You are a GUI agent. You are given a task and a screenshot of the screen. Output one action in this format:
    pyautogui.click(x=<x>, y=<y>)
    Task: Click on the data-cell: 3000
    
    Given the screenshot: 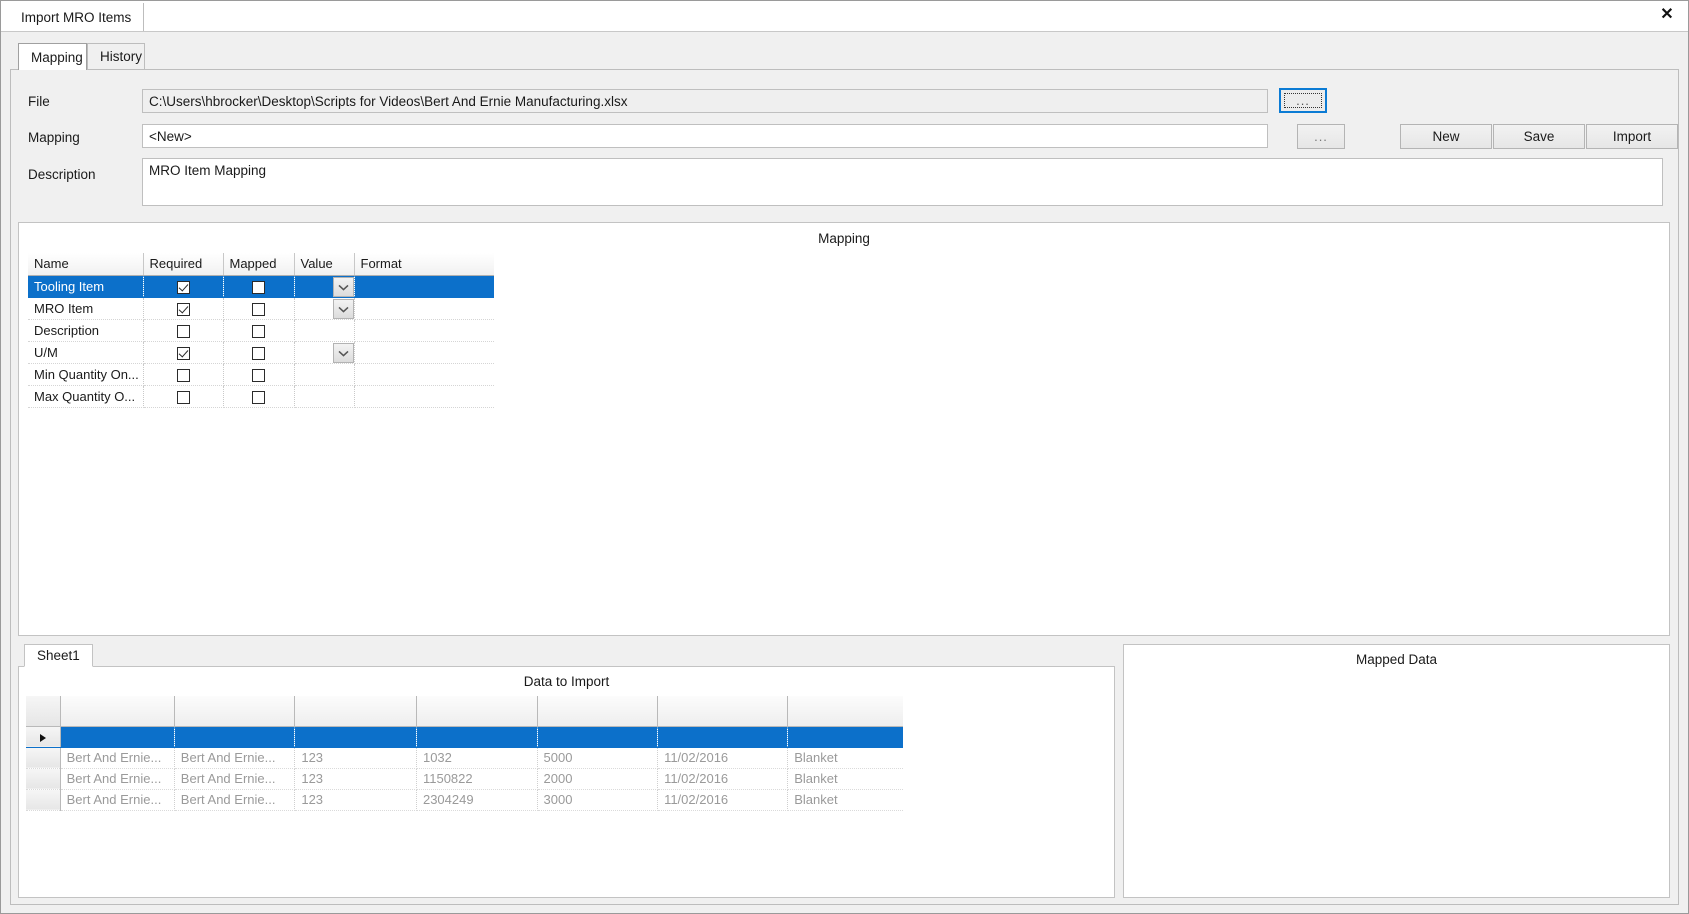 What is the action you would take?
    pyautogui.click(x=598, y=800)
    